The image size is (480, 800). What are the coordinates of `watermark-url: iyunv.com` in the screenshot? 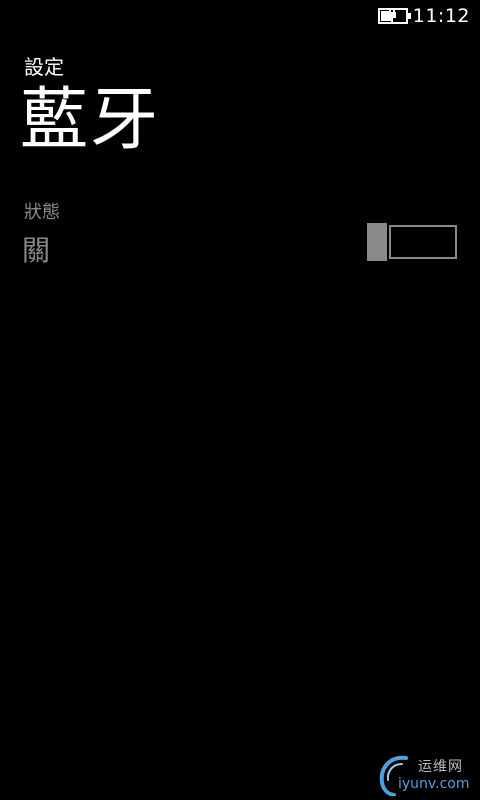 It's located at (434, 784).